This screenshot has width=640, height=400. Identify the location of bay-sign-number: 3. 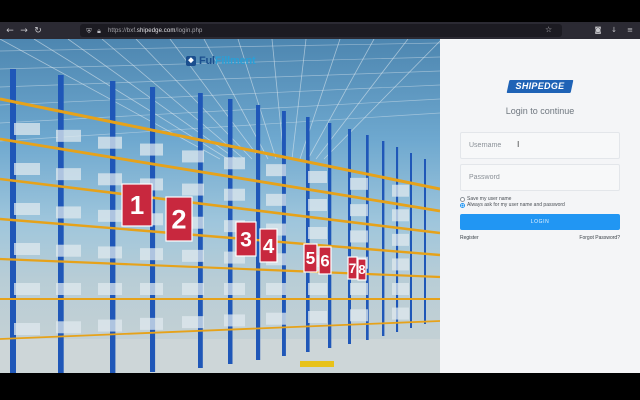
(246, 239).